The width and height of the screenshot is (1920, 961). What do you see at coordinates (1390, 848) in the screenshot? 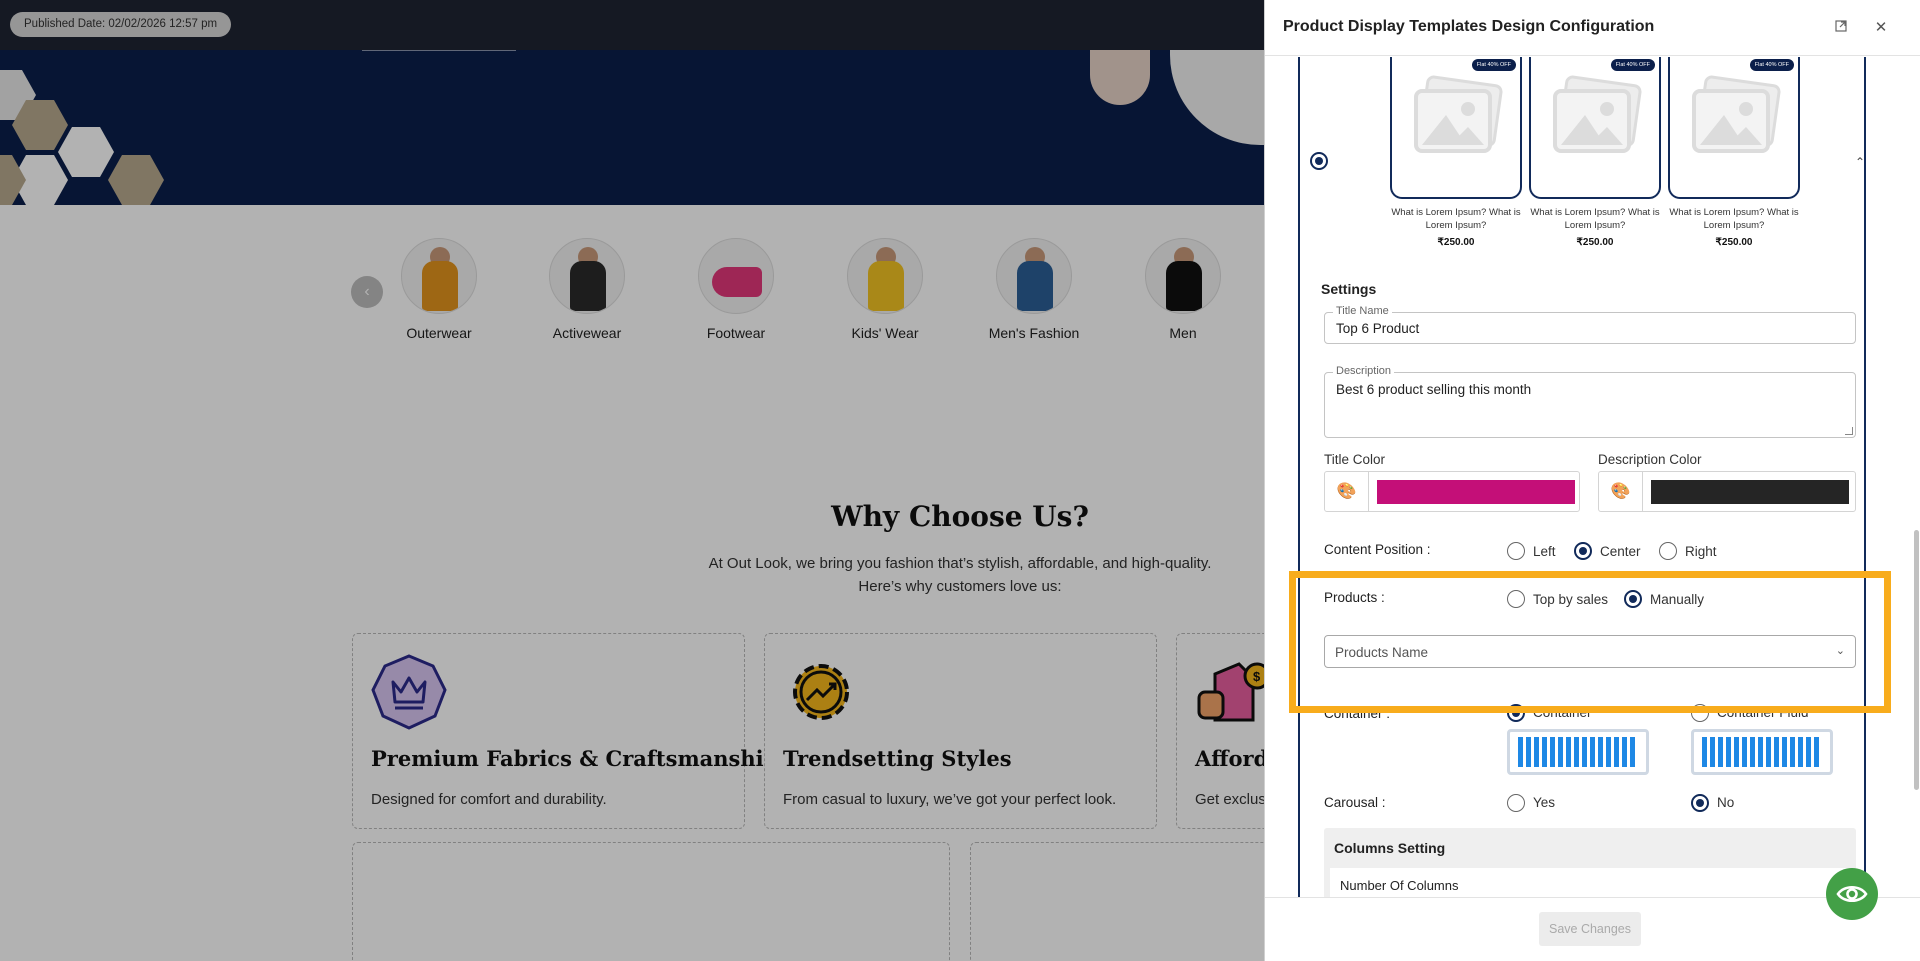
I see `columns-setting-title: Columns Setting` at bounding box center [1390, 848].